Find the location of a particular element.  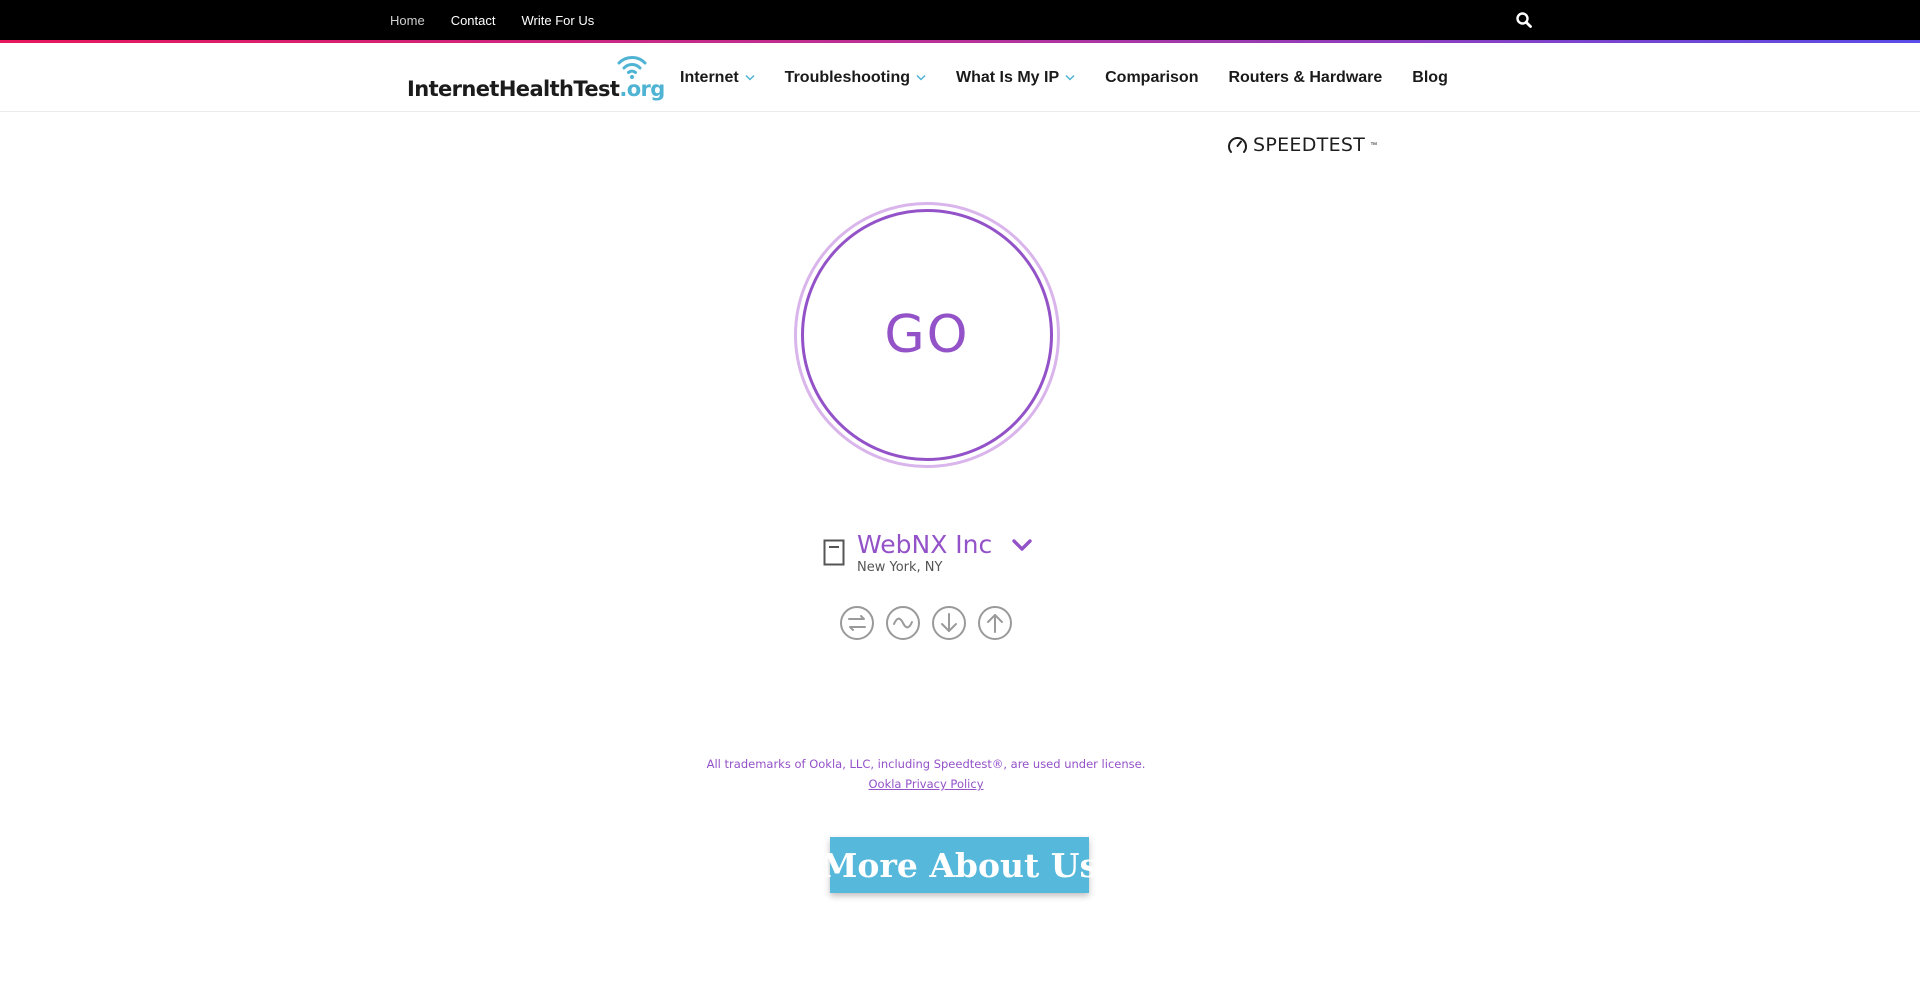

nav-internet-label: Internet is located at coordinates (709, 77).